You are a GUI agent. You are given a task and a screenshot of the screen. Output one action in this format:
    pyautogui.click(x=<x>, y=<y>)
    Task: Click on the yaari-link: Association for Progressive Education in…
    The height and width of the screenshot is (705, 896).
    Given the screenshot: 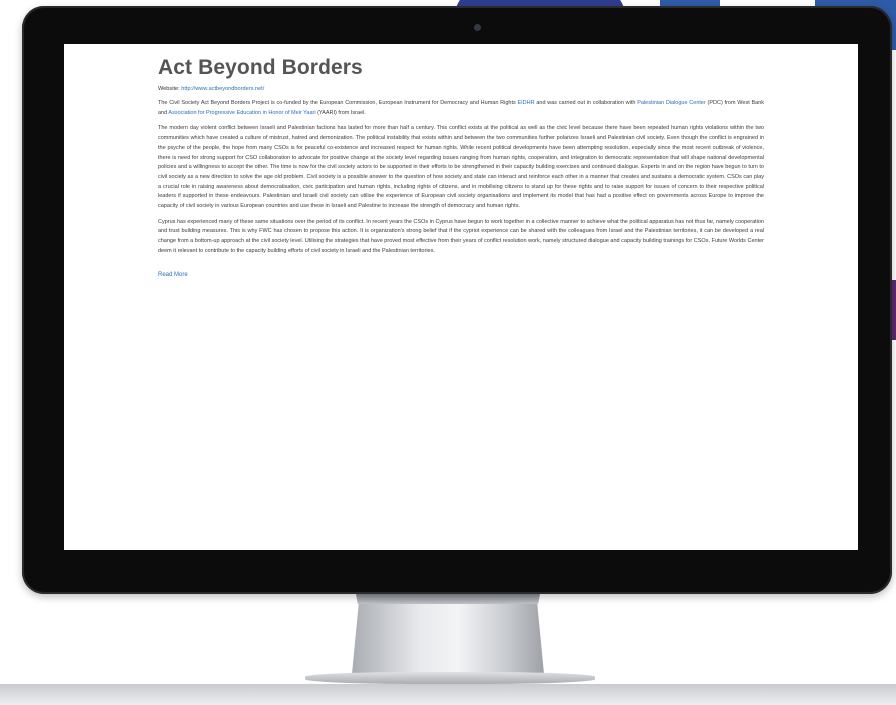 What is the action you would take?
    pyautogui.click(x=241, y=113)
    